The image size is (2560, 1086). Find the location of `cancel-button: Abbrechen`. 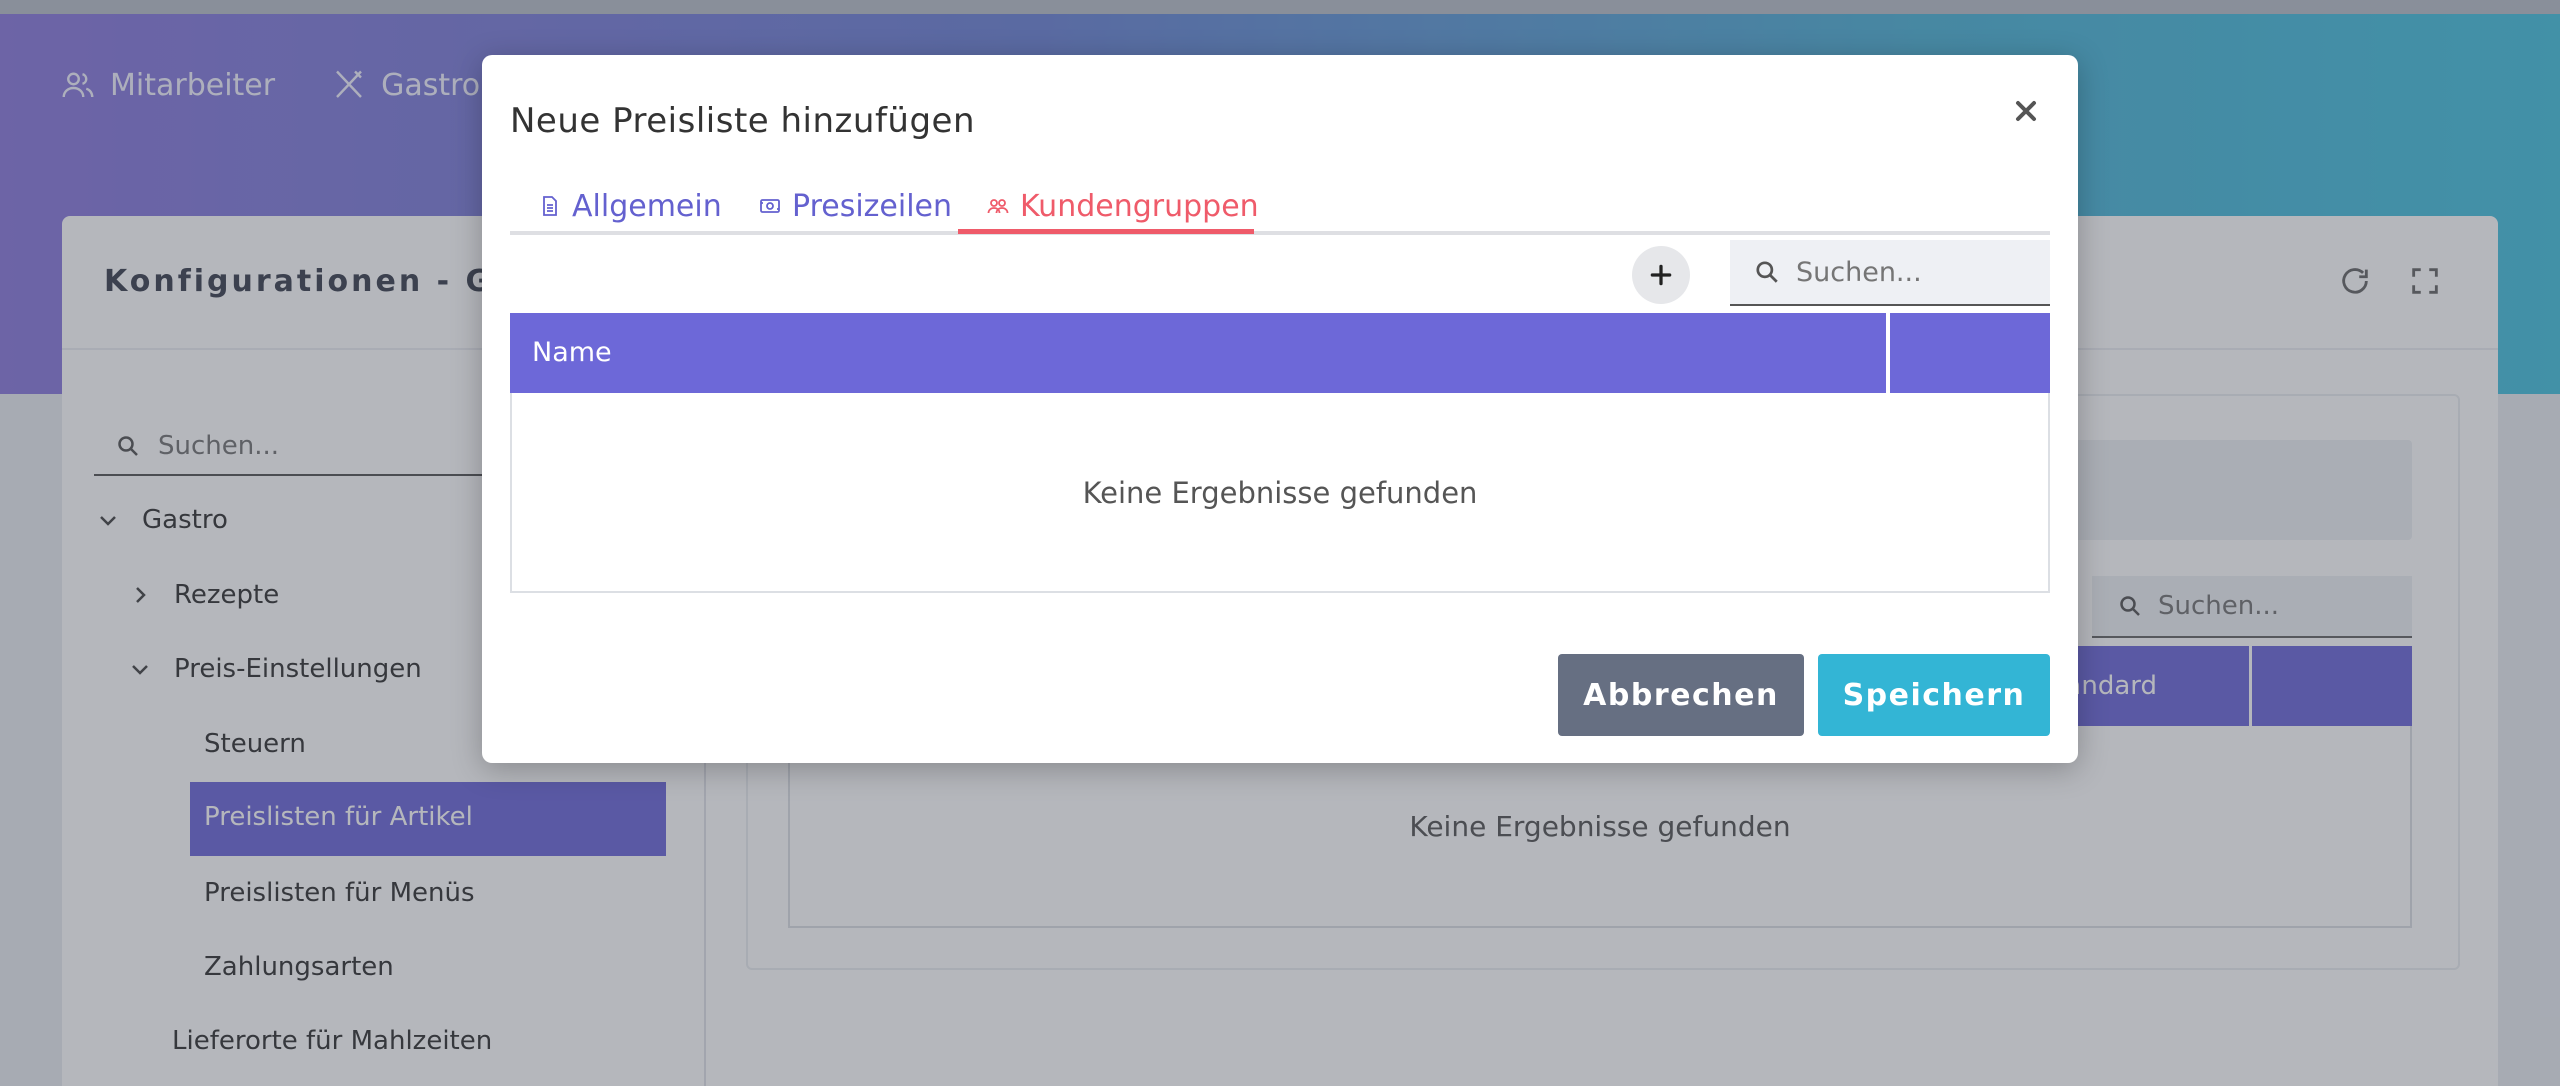

cancel-button: Abbrechen is located at coordinates (1681, 695).